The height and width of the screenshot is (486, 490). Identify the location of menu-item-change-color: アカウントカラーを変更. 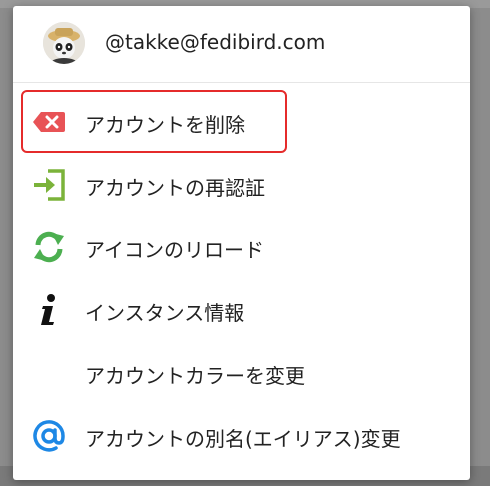
(241, 373).